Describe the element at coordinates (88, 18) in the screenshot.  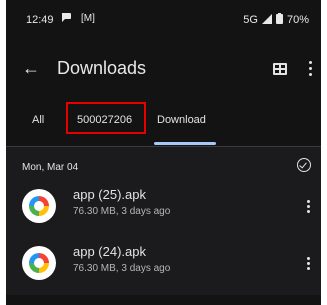
I see `gallery-icon: [M]` at that location.